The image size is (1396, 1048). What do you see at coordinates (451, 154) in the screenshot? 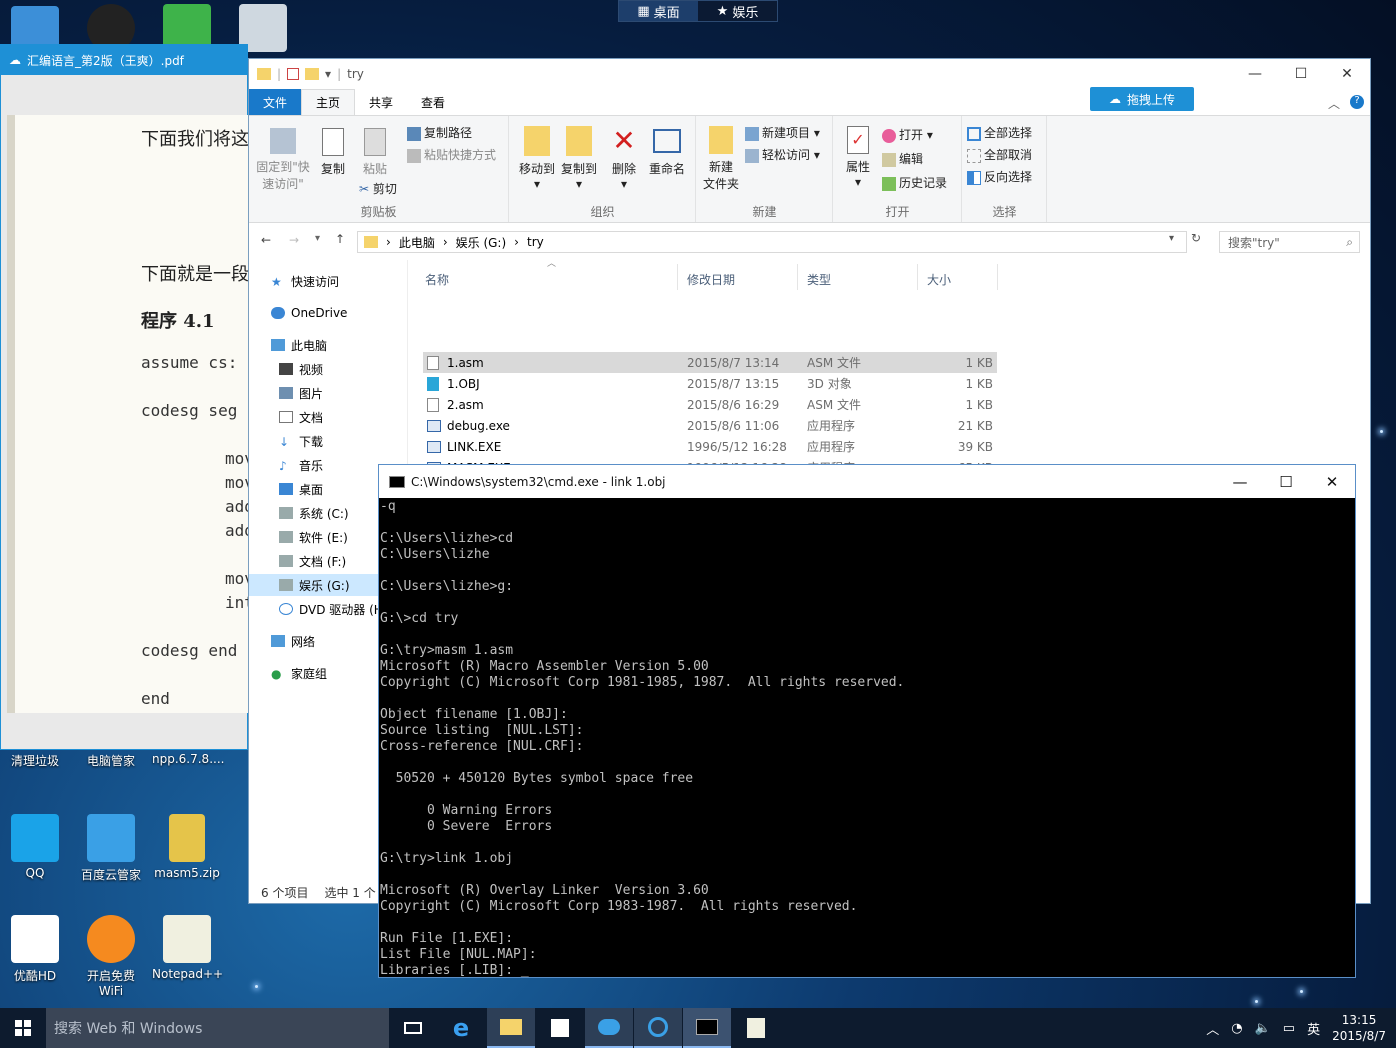
I see `paste-shortcut-button: 粘贴快捷方式` at bounding box center [451, 154].